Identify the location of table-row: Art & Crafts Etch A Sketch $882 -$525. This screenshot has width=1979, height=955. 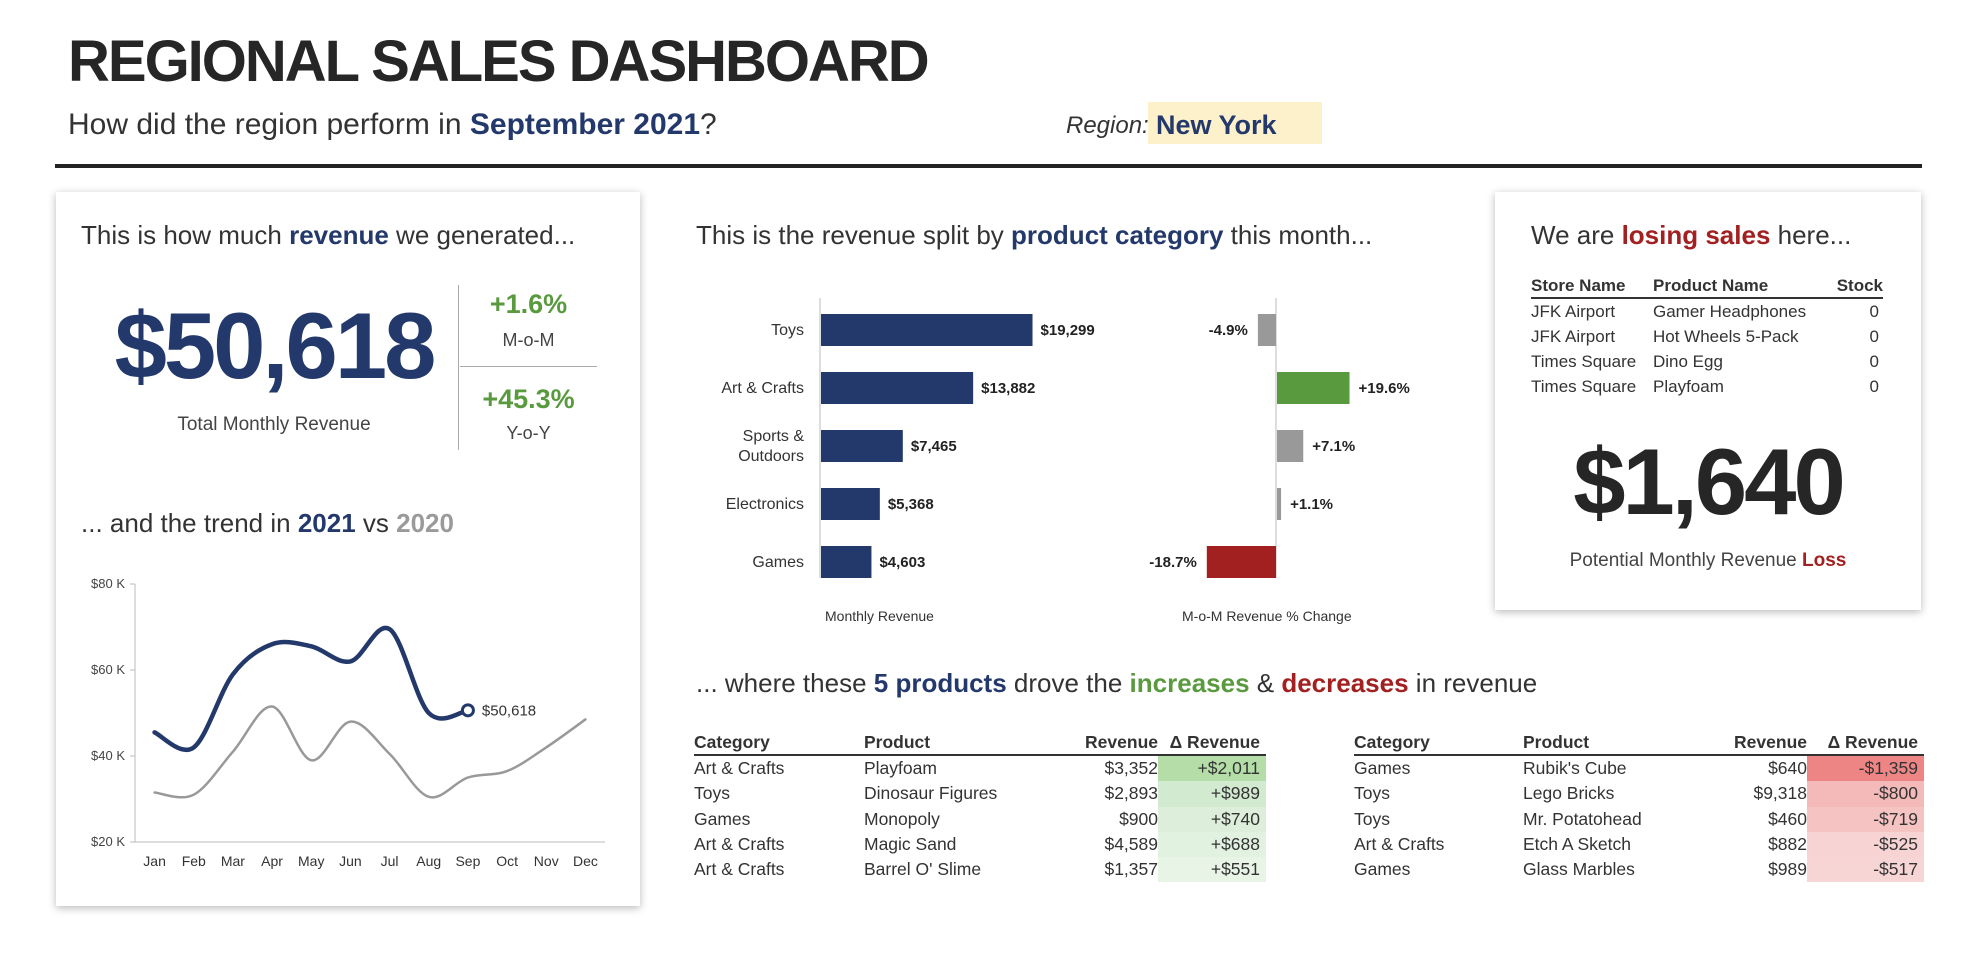
(1639, 844).